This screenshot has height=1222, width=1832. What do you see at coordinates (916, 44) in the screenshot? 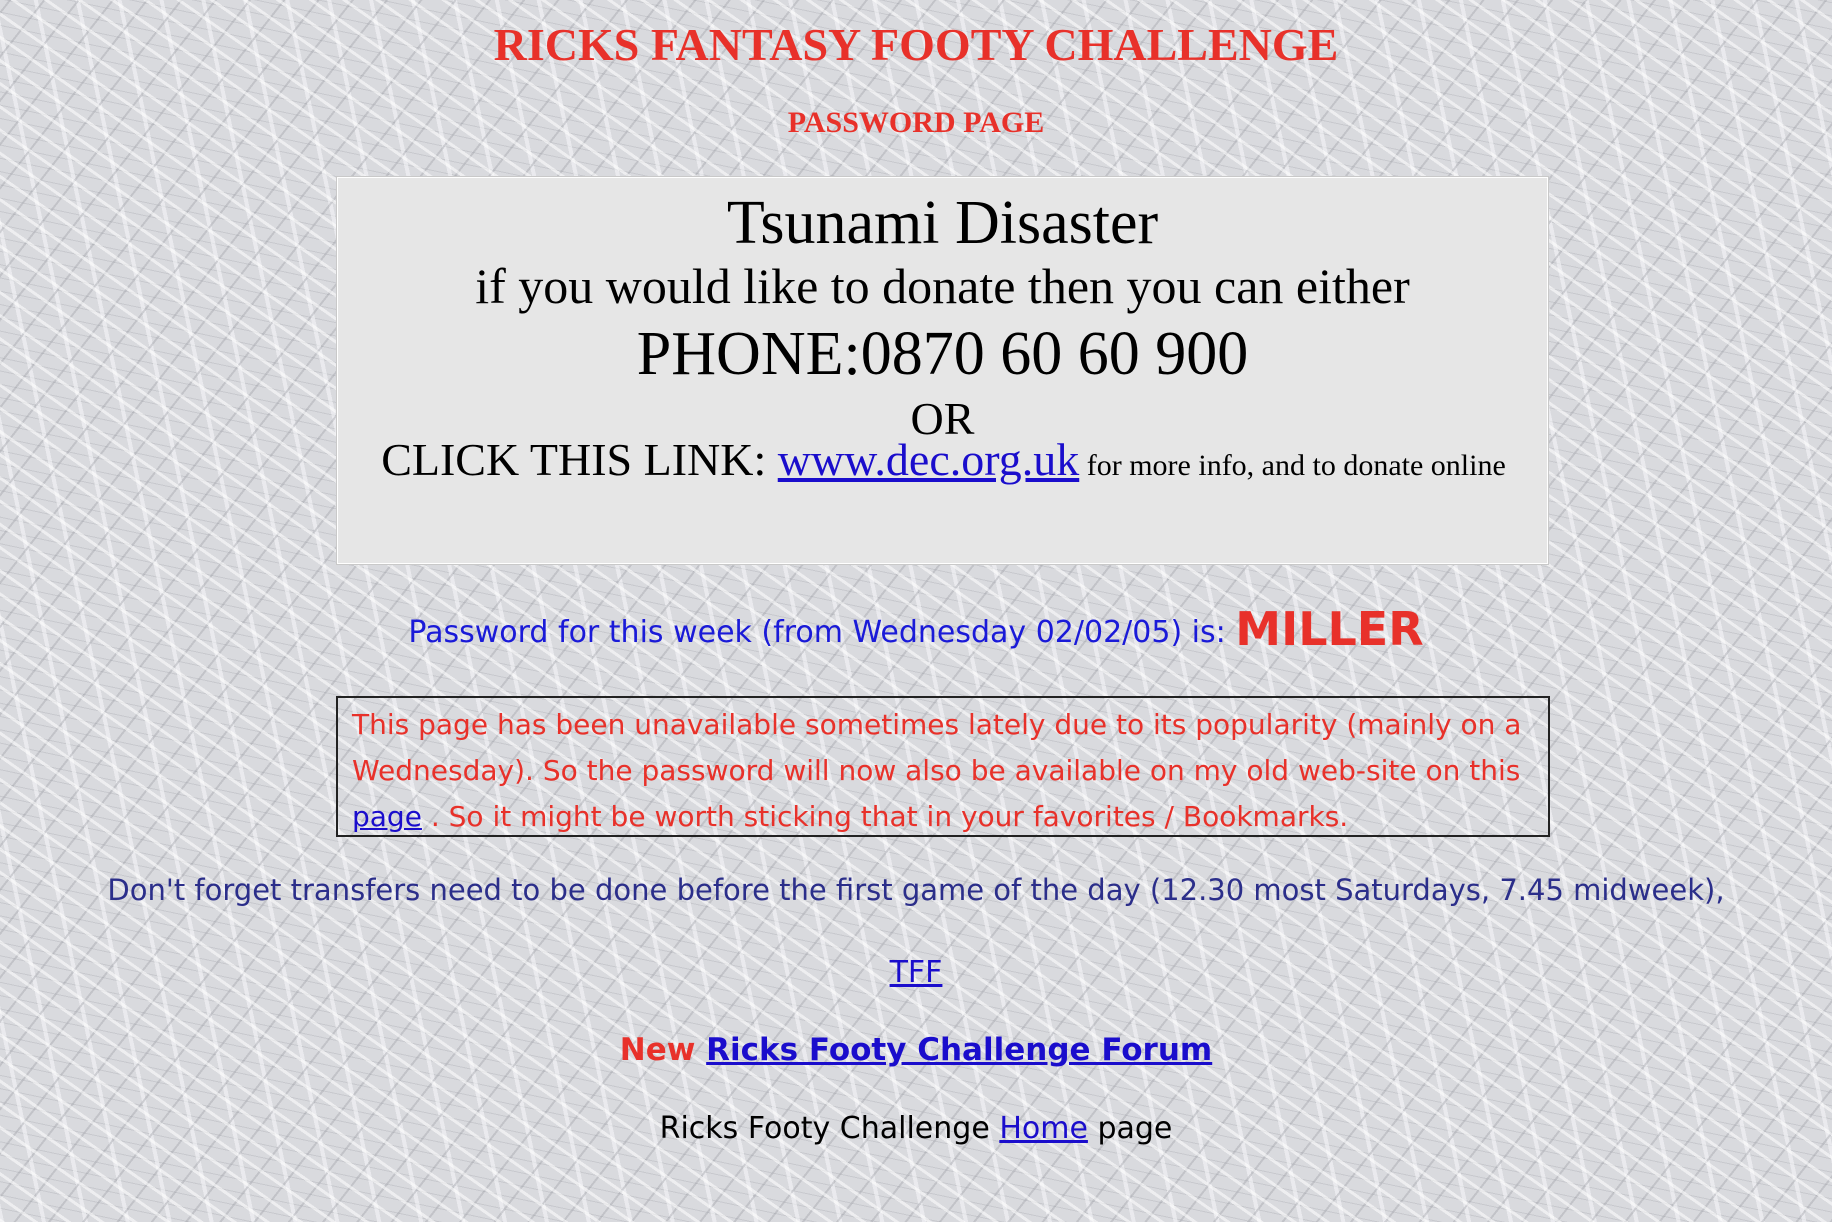
I see `page-title: RICKS FANTASY FOOTY CHALLENGE` at bounding box center [916, 44].